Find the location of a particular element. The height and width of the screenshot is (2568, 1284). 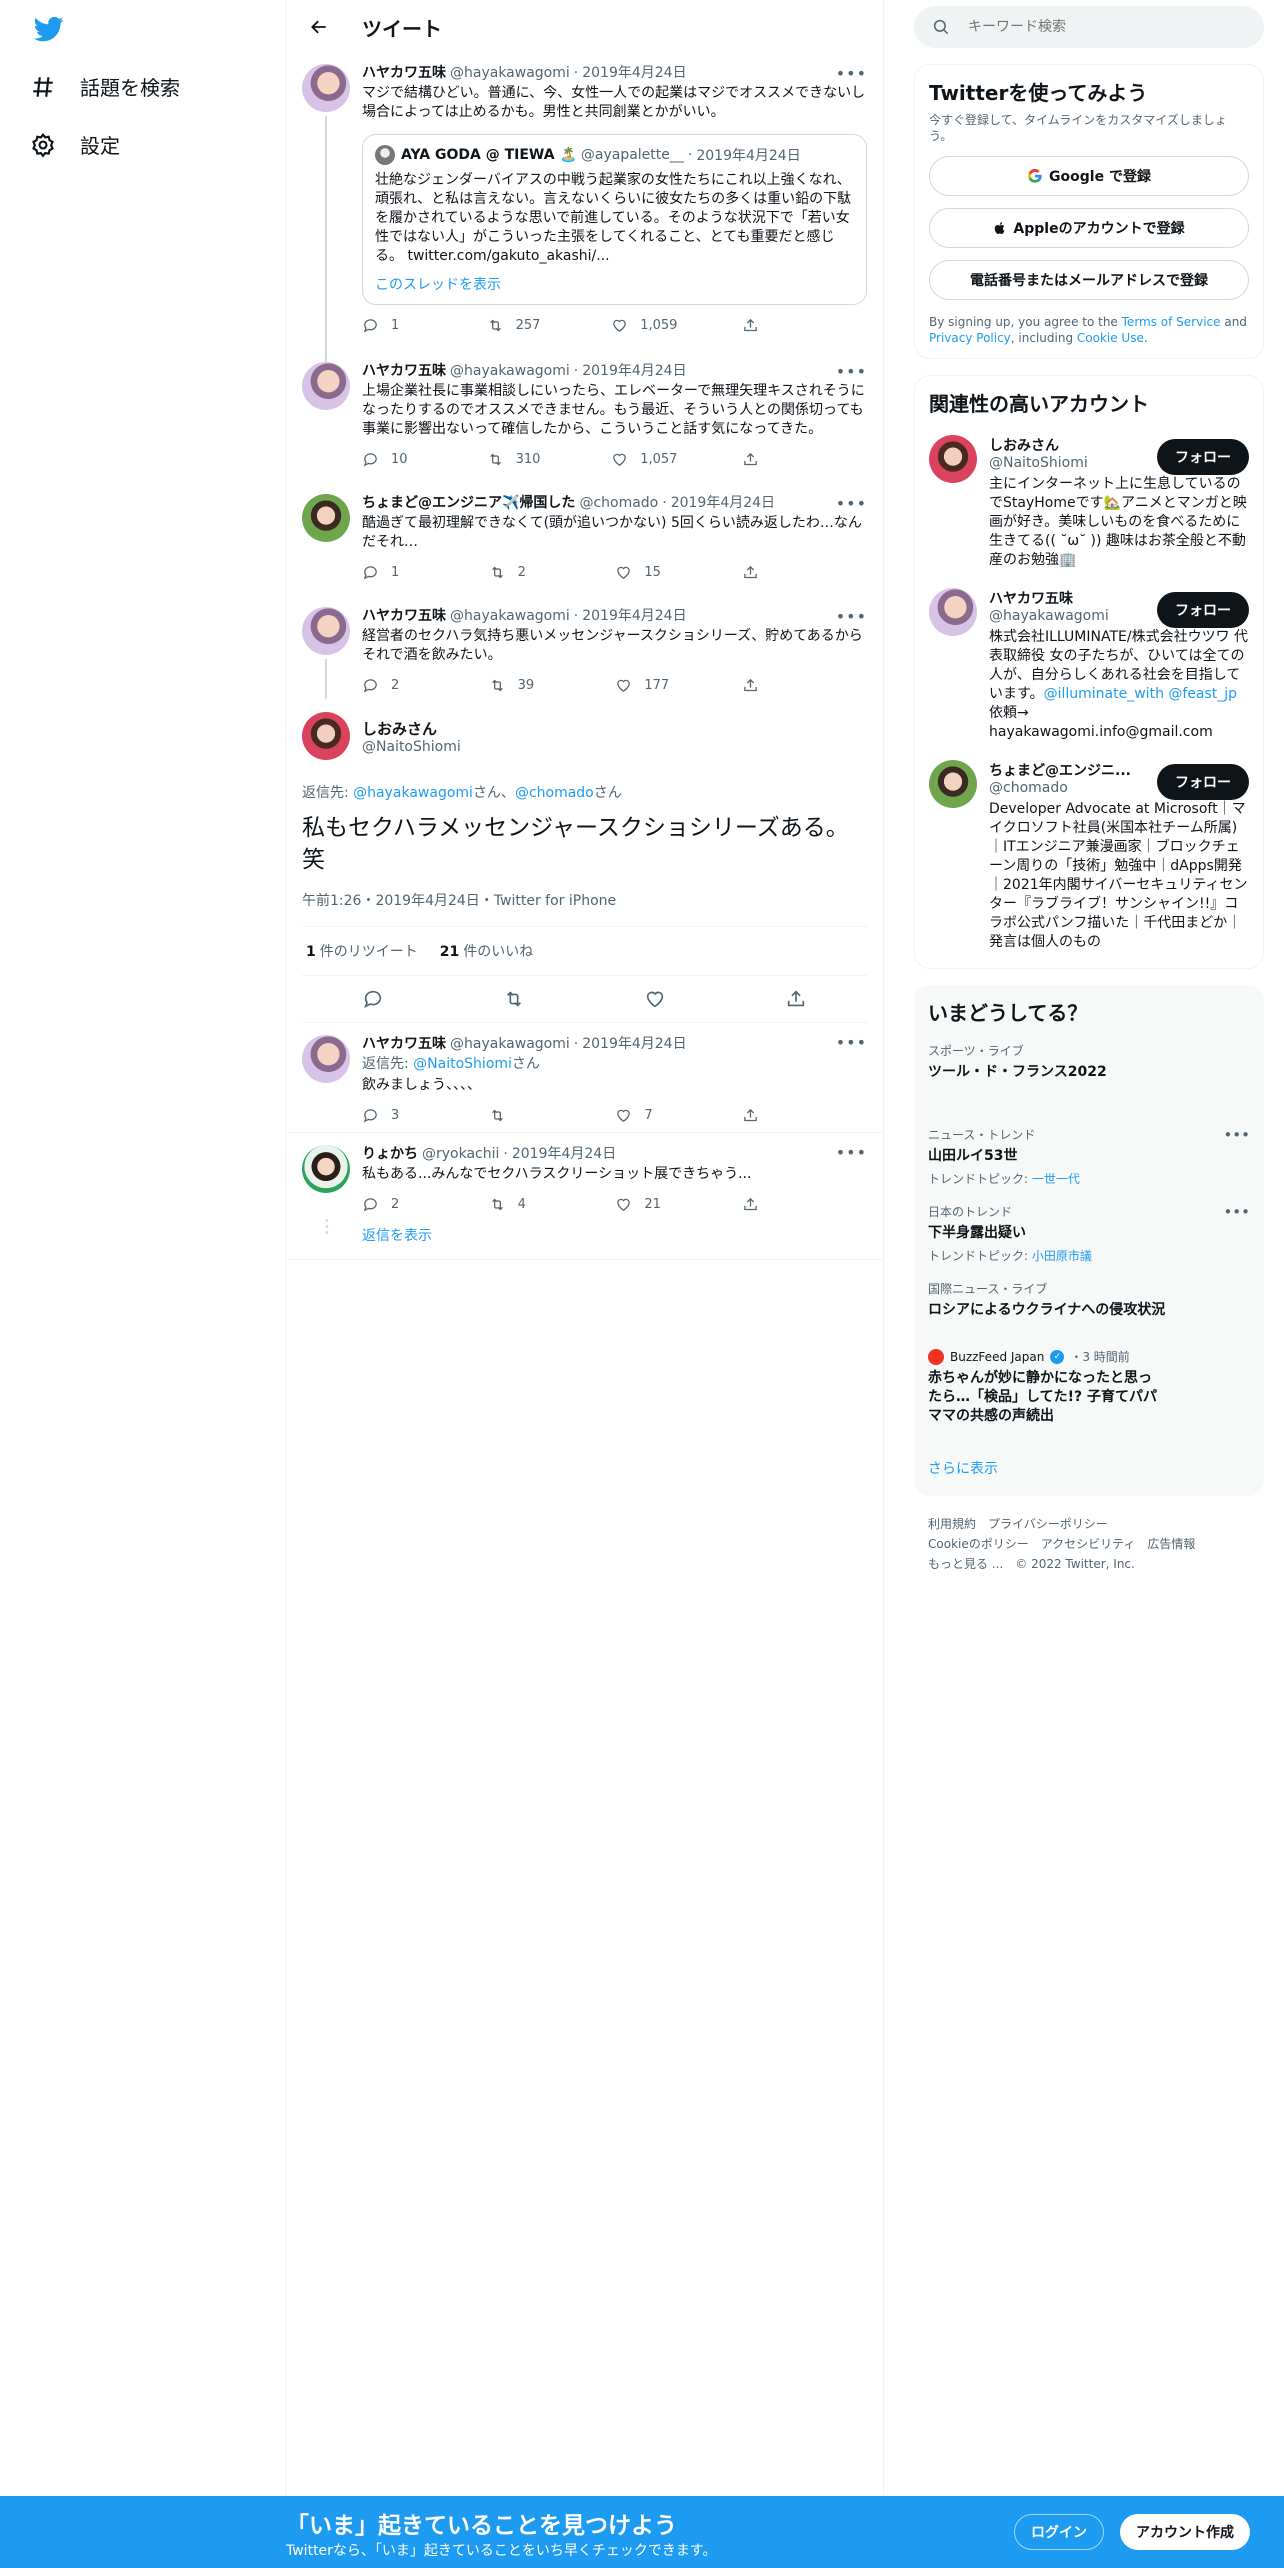

trend-item: ••• ニュース・トレンド 山田ルイ53世 トレンドトピック: 一世一代 is located at coordinates (1089, 1156).